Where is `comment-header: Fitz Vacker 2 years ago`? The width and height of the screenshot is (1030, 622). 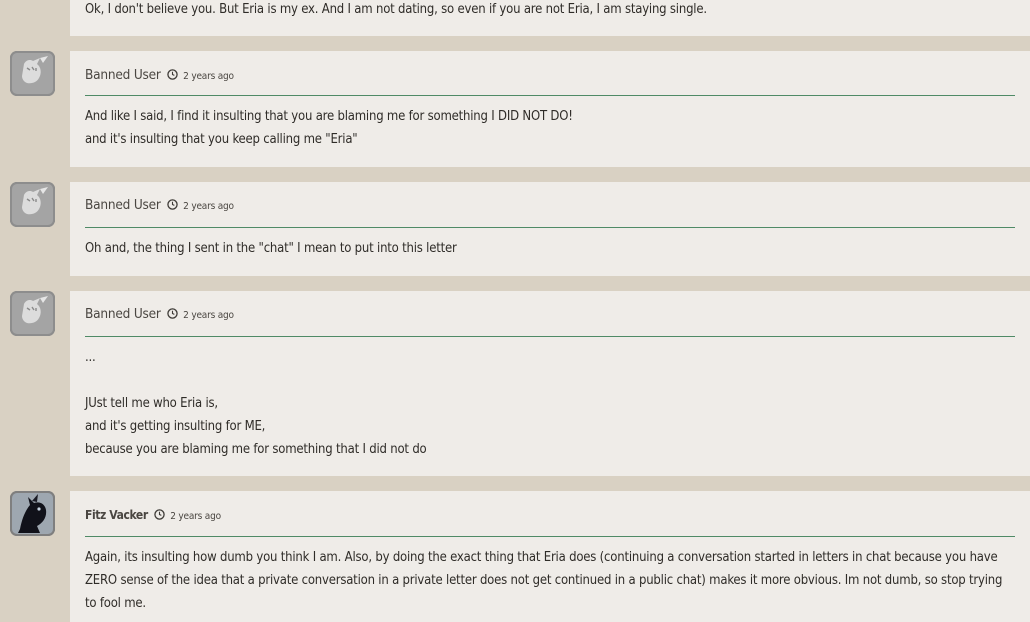 comment-header: Fitz Vacker 2 years ago is located at coordinates (153, 515).